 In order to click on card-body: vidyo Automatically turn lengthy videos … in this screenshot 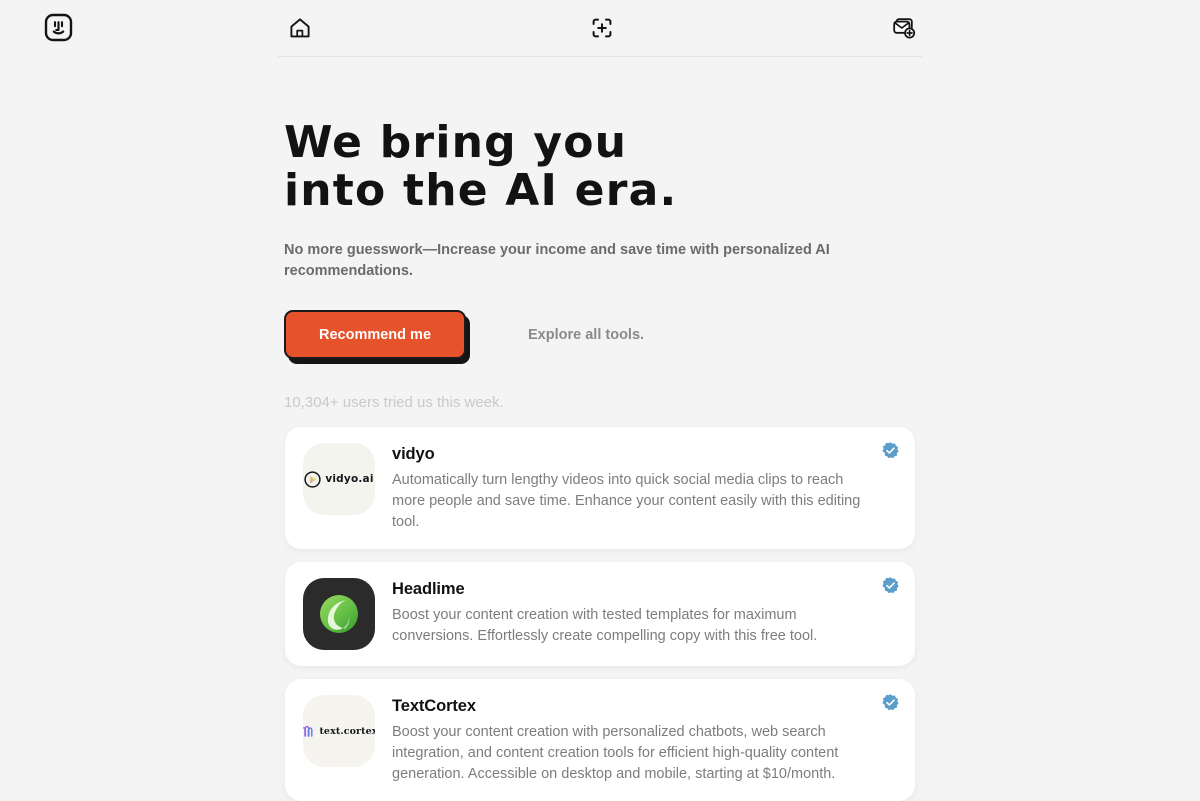, I will do `click(644, 488)`.